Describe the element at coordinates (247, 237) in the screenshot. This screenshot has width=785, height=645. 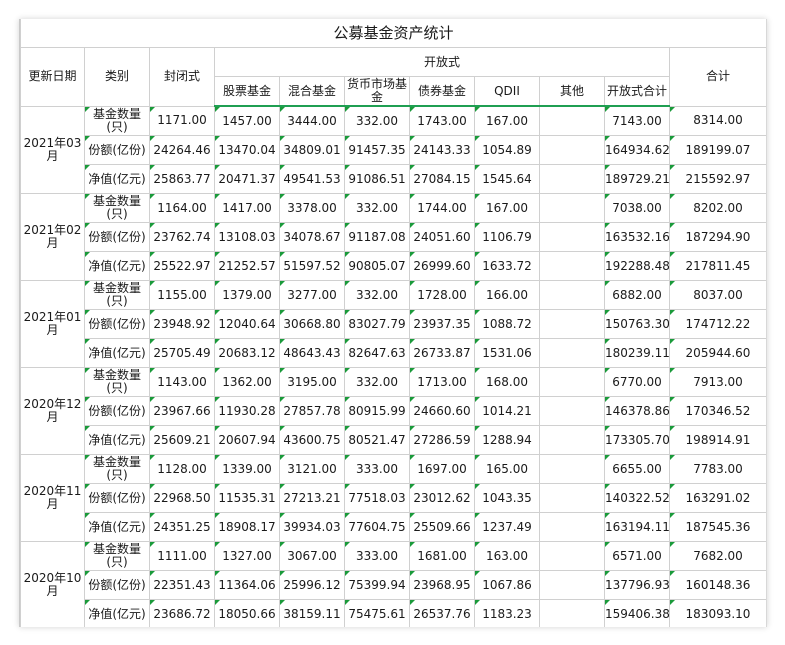
I see `stock-value-cell: 13108.03` at that location.